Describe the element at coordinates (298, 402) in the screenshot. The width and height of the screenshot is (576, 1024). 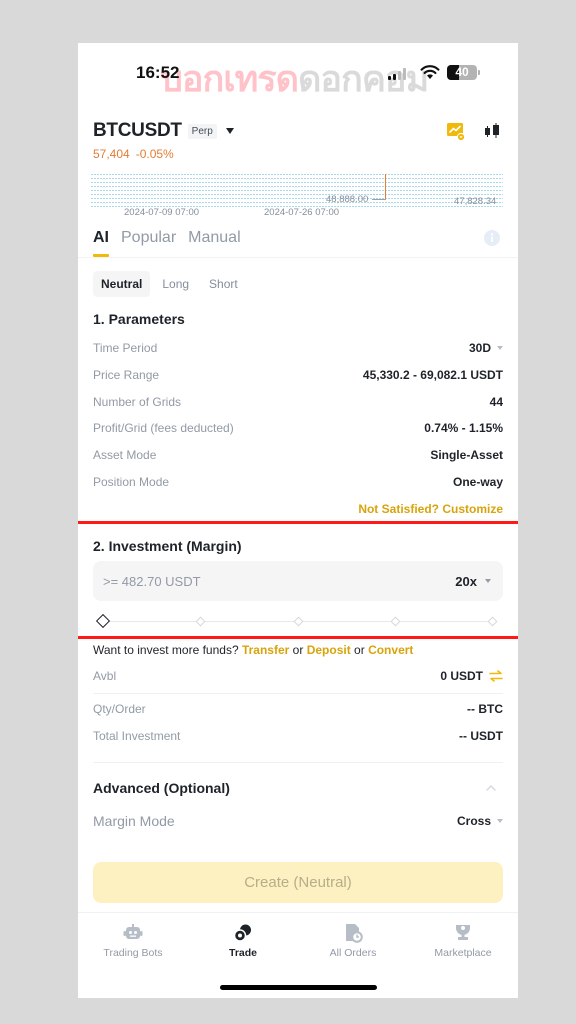
I see `param-row-grids: Number of Grids 44` at that location.